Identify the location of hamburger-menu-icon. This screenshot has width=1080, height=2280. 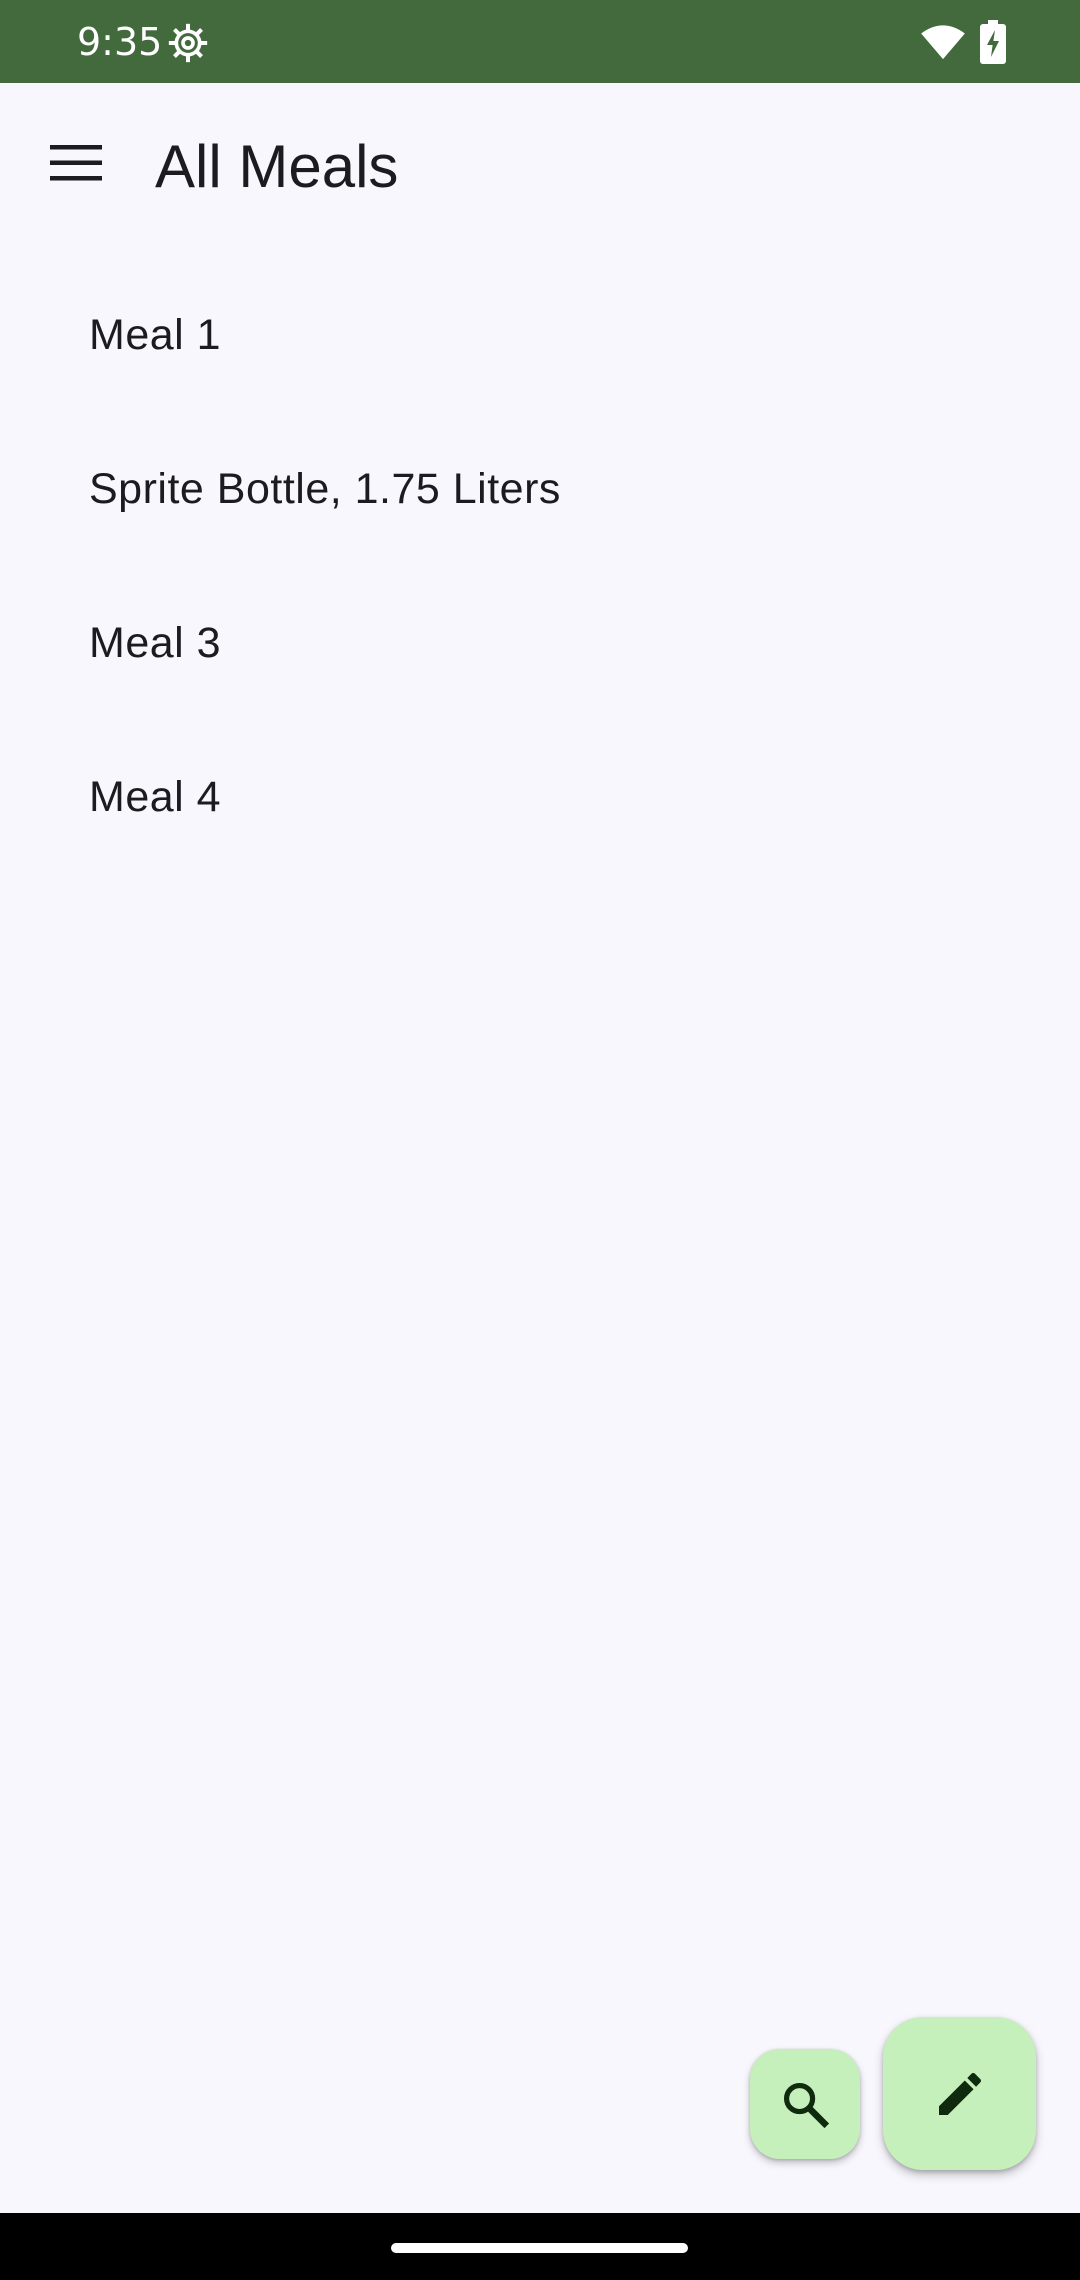
(76, 163).